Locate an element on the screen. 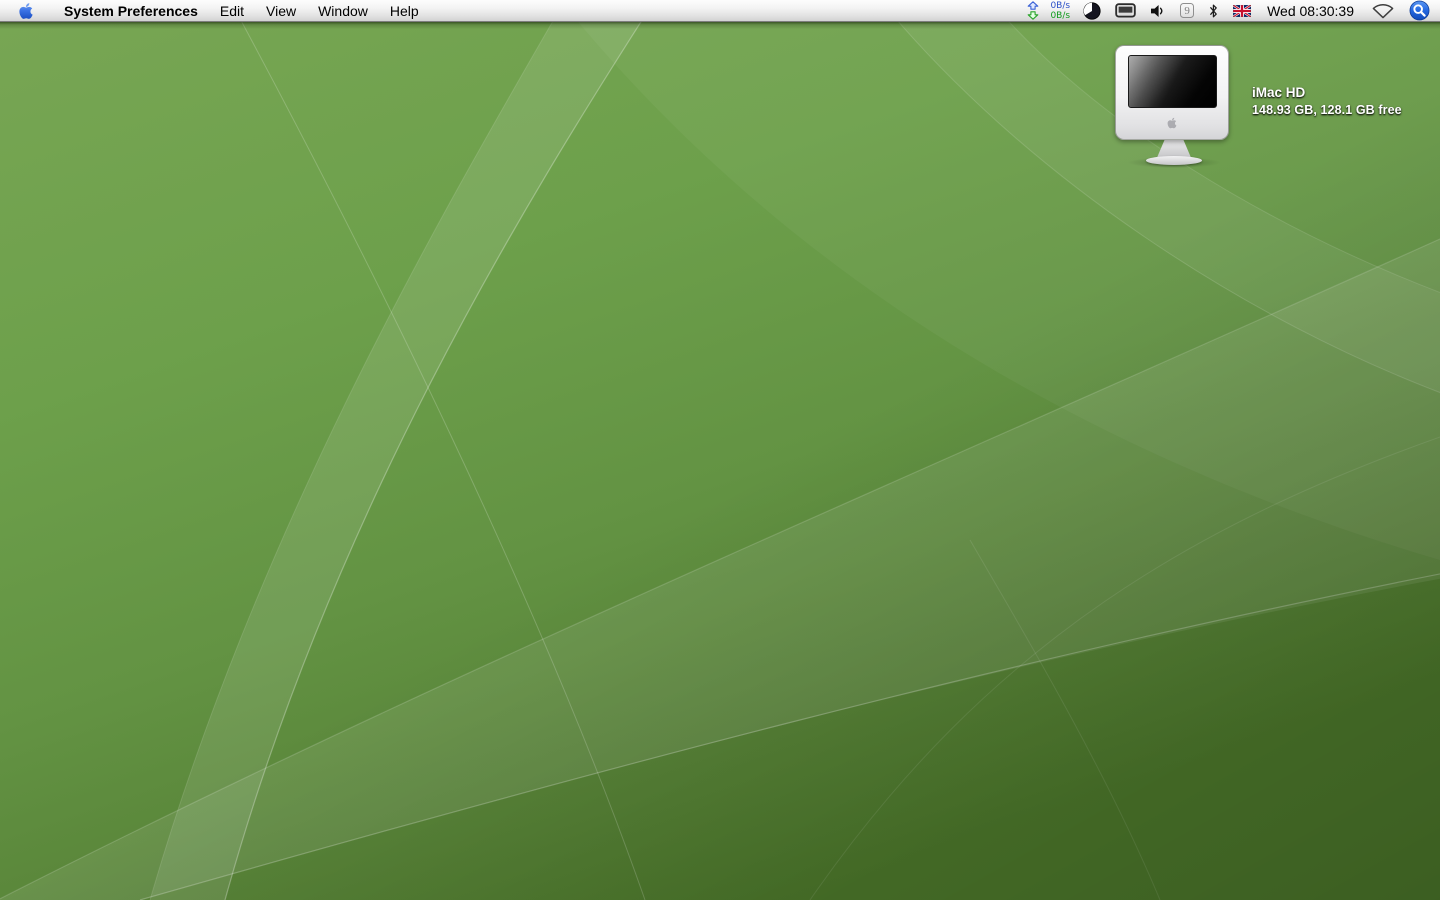  volume-name: iMac HD is located at coordinates (1327, 92).